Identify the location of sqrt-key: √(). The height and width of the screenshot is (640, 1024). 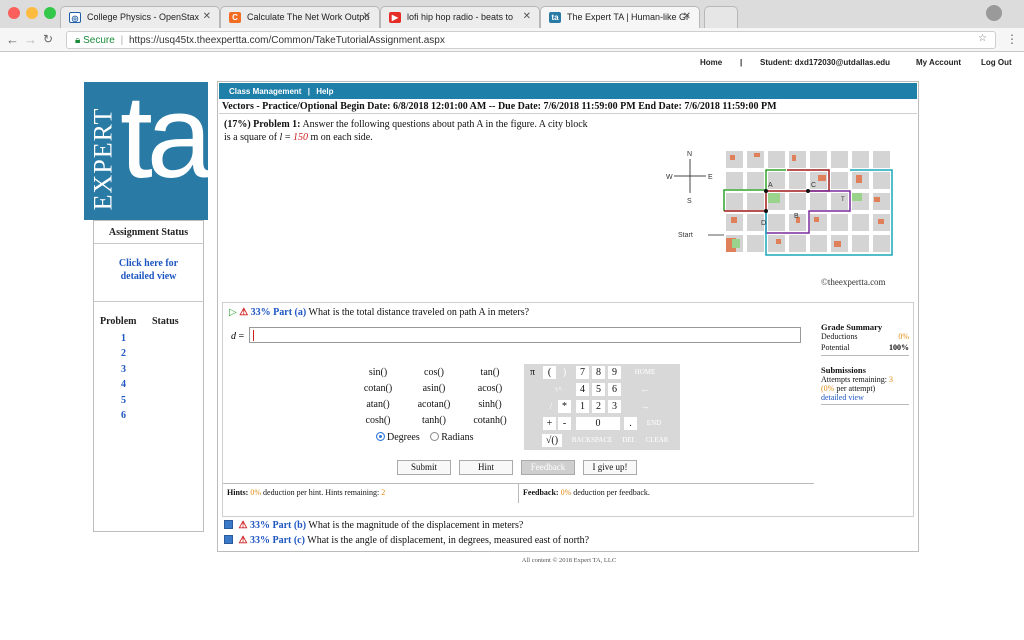
(552, 440).